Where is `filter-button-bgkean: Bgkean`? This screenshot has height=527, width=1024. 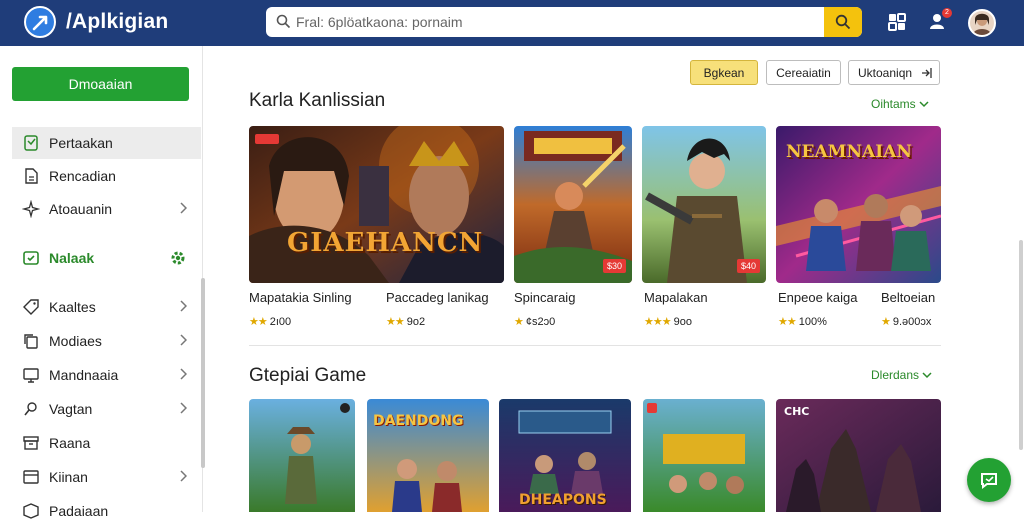
filter-button-bgkean: Bgkean is located at coordinates (724, 72).